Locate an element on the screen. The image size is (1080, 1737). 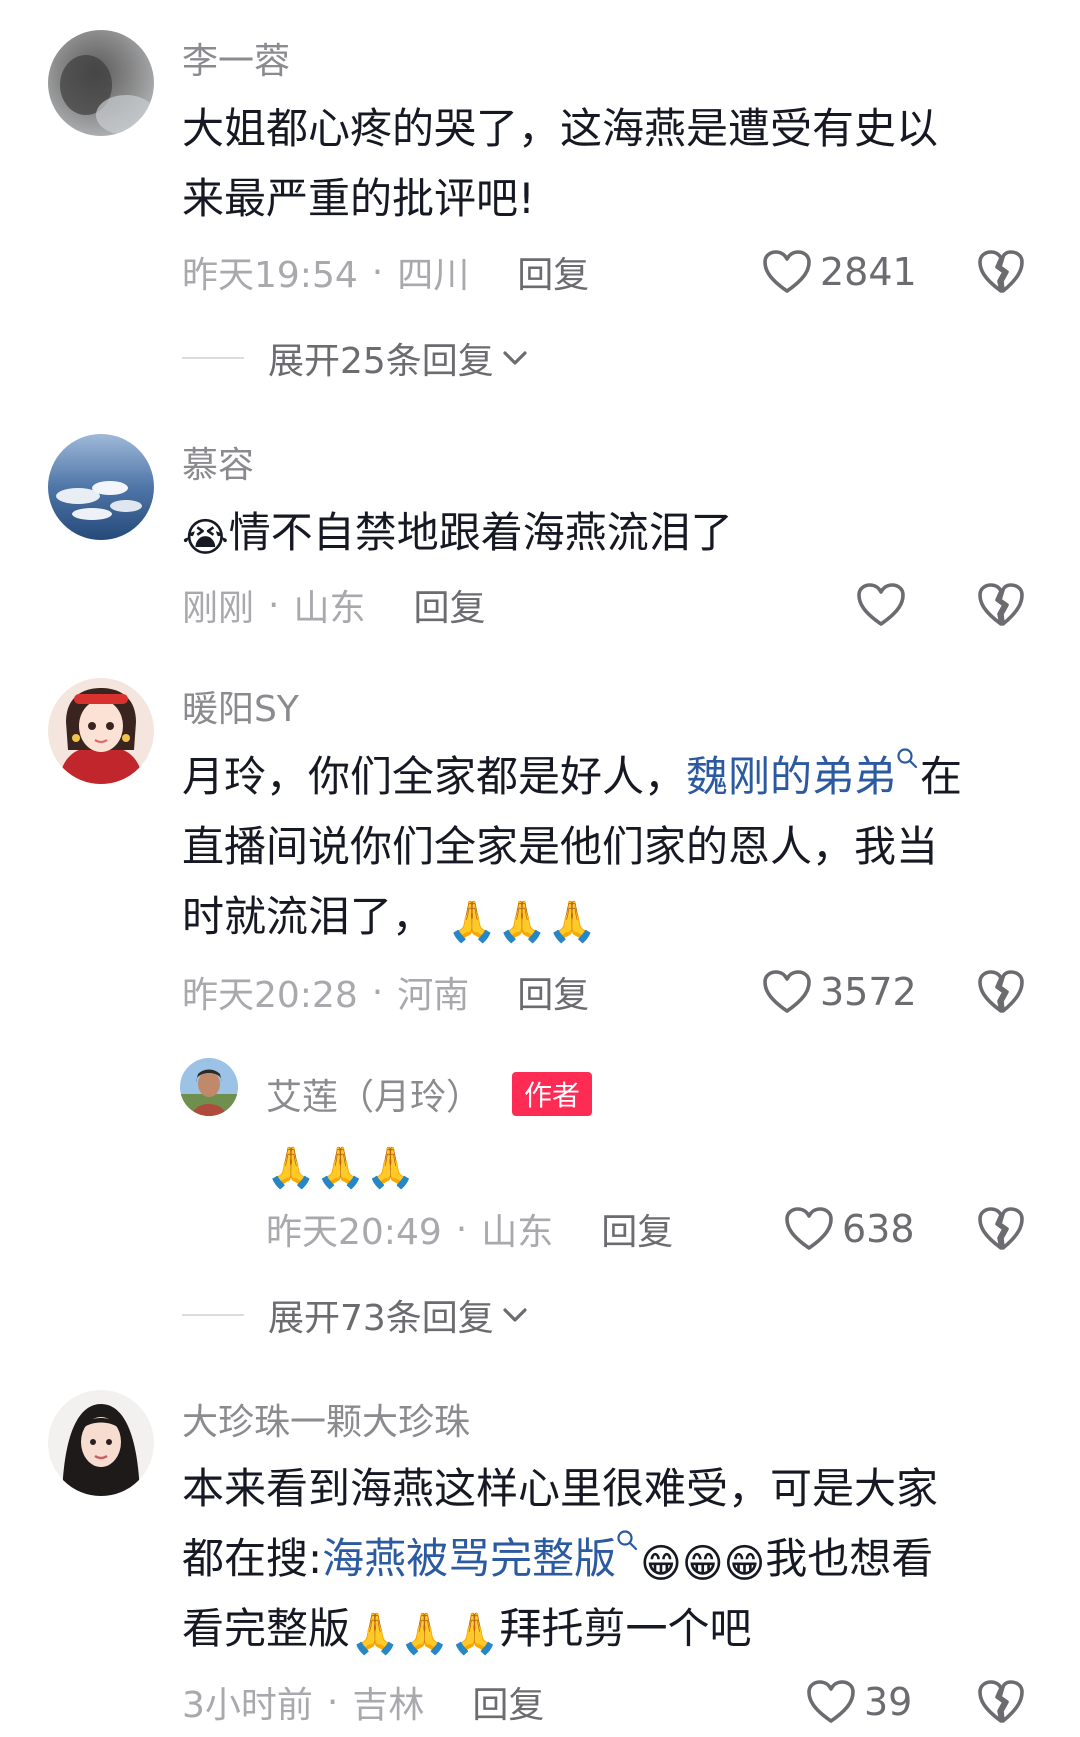
like-button: 39 is located at coordinates (859, 1702).